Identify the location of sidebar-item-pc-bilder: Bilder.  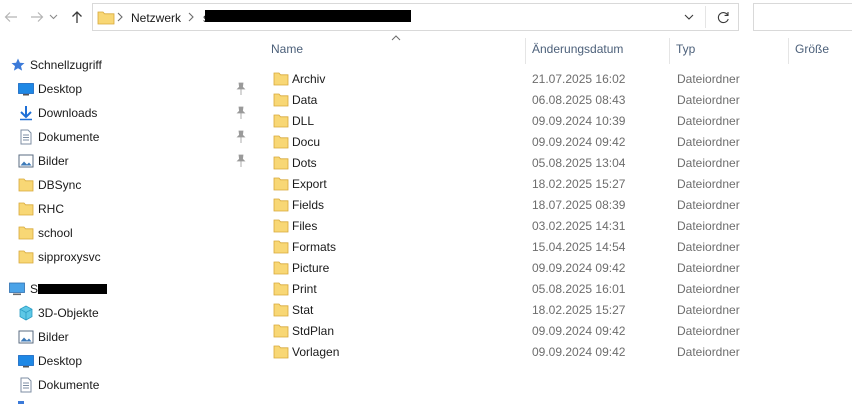
(128, 337).